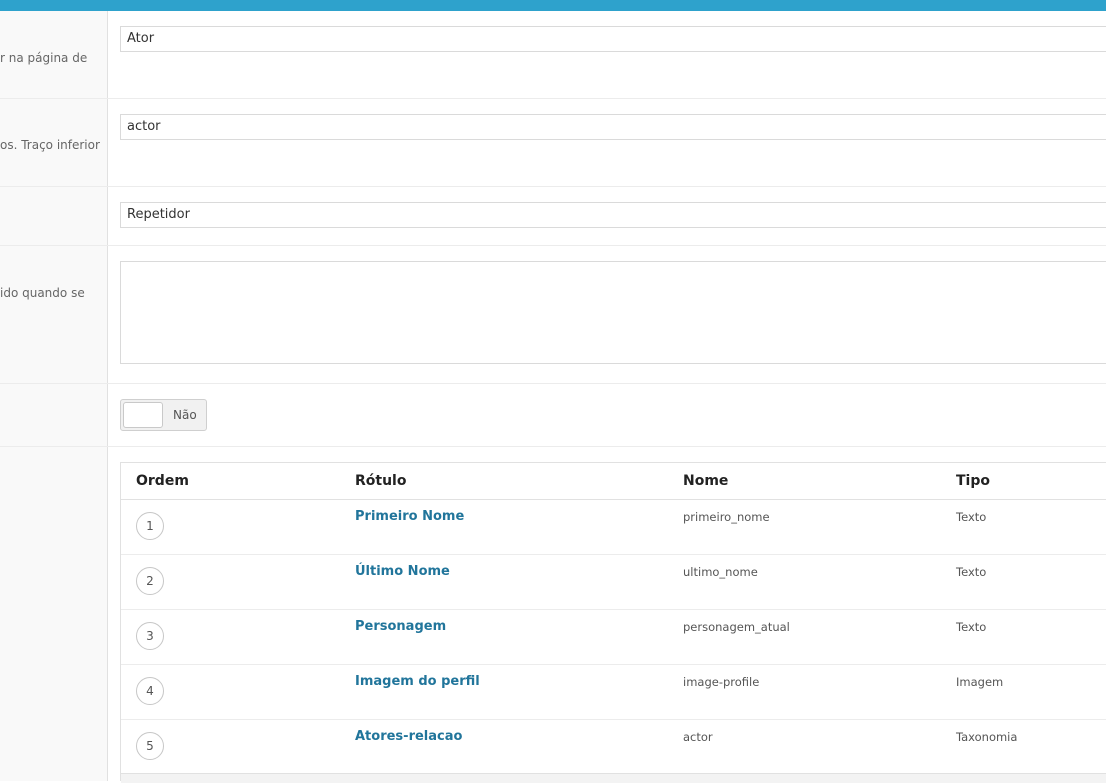 This screenshot has width=1106, height=783. I want to click on subfield-label-link: Imagem do perfil, so click(417, 681).